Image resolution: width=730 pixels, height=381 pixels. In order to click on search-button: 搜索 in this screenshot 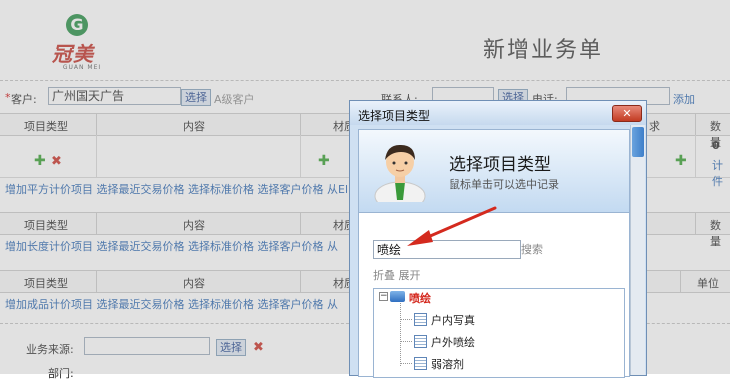, I will do `click(532, 249)`.